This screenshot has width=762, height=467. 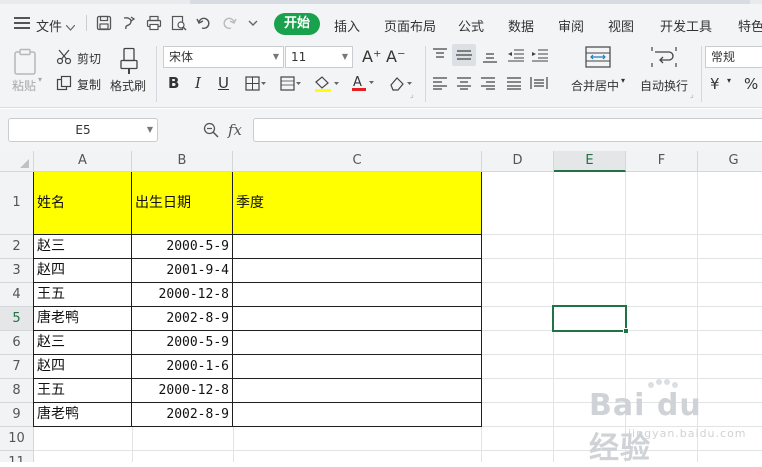 What do you see at coordinates (664, 85) in the screenshot?
I see `wrap-text-button: 自动换行` at bounding box center [664, 85].